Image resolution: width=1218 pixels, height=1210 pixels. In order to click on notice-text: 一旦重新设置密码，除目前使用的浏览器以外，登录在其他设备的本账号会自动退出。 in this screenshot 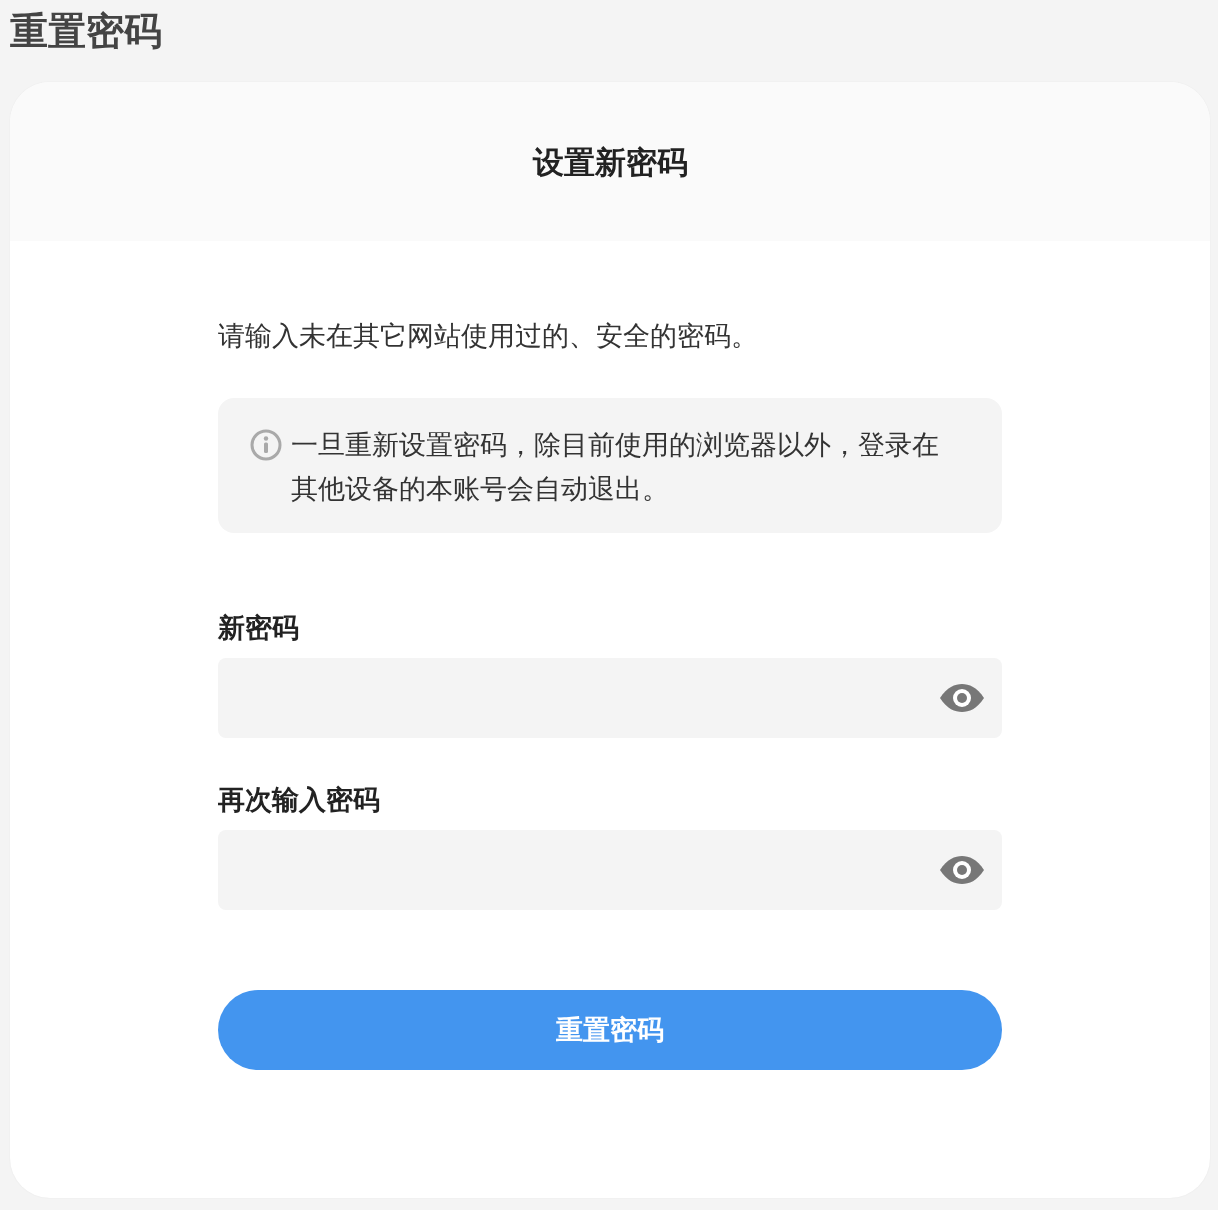, I will do `click(615, 467)`.